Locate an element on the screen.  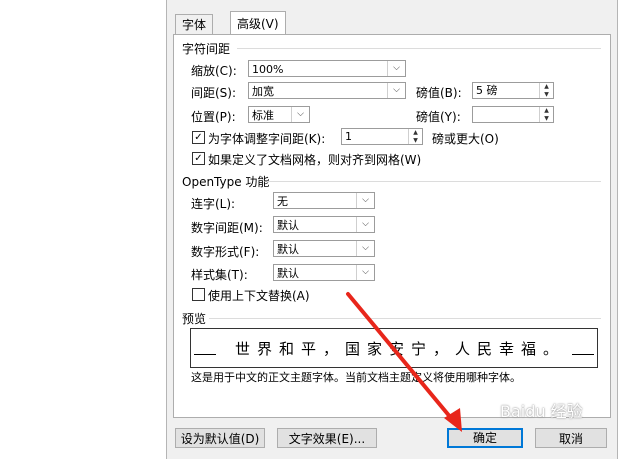
baidu-watermark: Baidu 经验 is located at coordinates (541, 411).